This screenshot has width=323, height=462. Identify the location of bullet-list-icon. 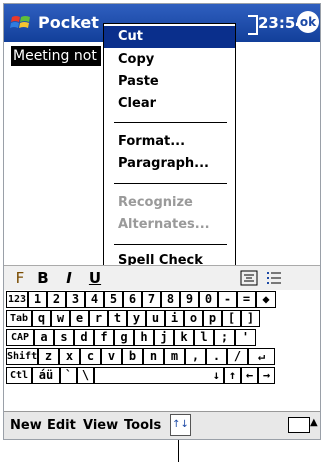
(274, 278).